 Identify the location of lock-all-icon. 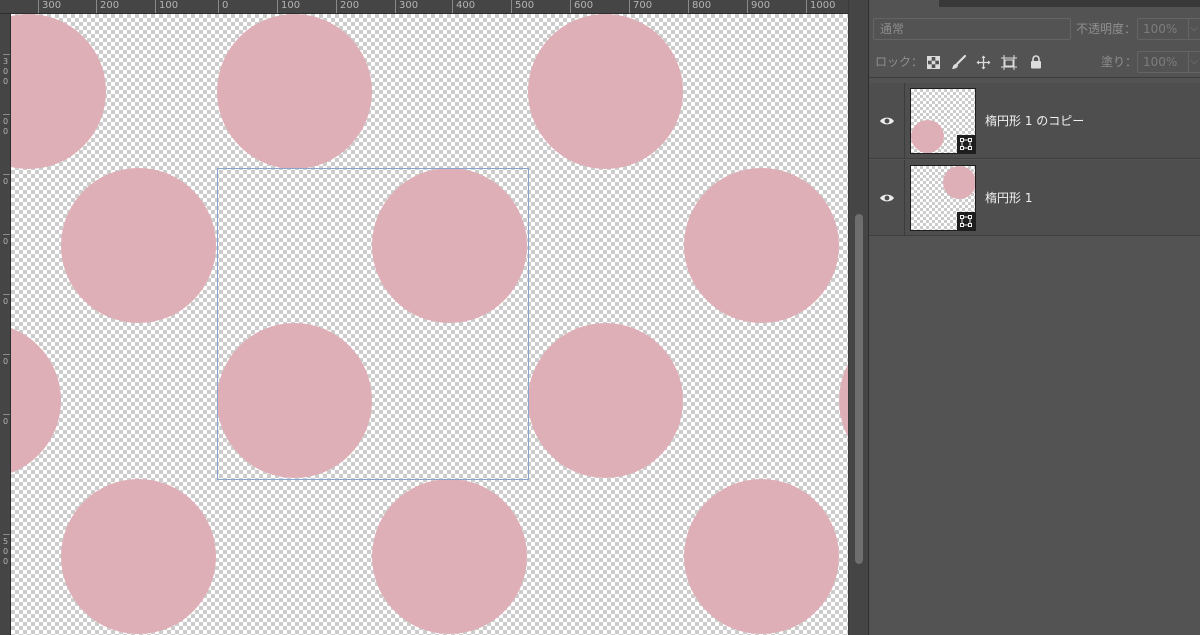
(1036, 62).